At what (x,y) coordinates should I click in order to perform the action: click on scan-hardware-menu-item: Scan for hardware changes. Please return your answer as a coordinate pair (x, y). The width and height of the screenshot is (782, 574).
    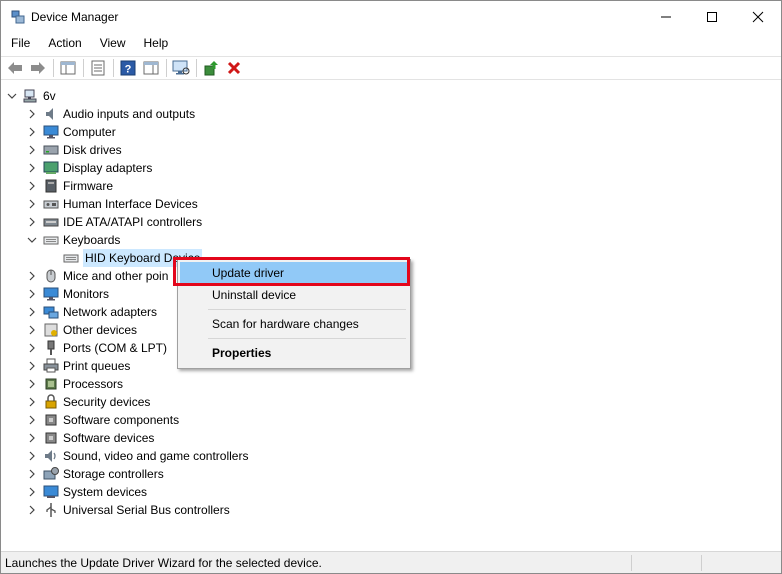
    Looking at the image, I should click on (294, 324).